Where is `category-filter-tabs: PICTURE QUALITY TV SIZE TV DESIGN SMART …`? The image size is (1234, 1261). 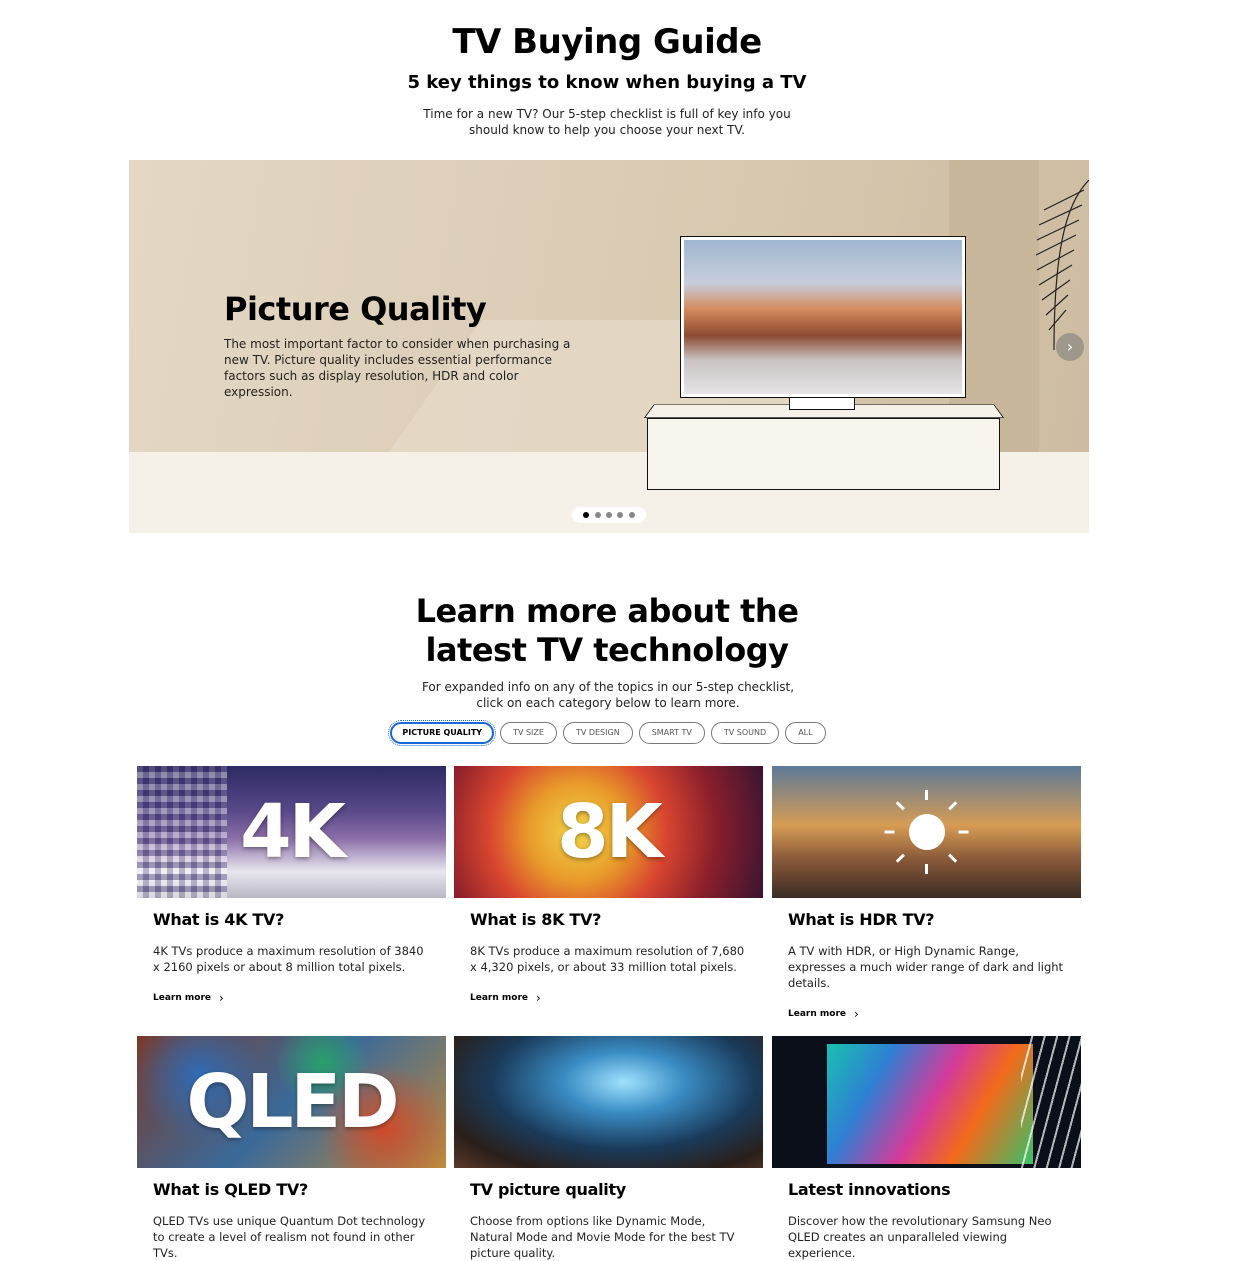 category-filter-tabs: PICTURE QUALITY TV SIZE TV DESIGN SMART … is located at coordinates (608, 733).